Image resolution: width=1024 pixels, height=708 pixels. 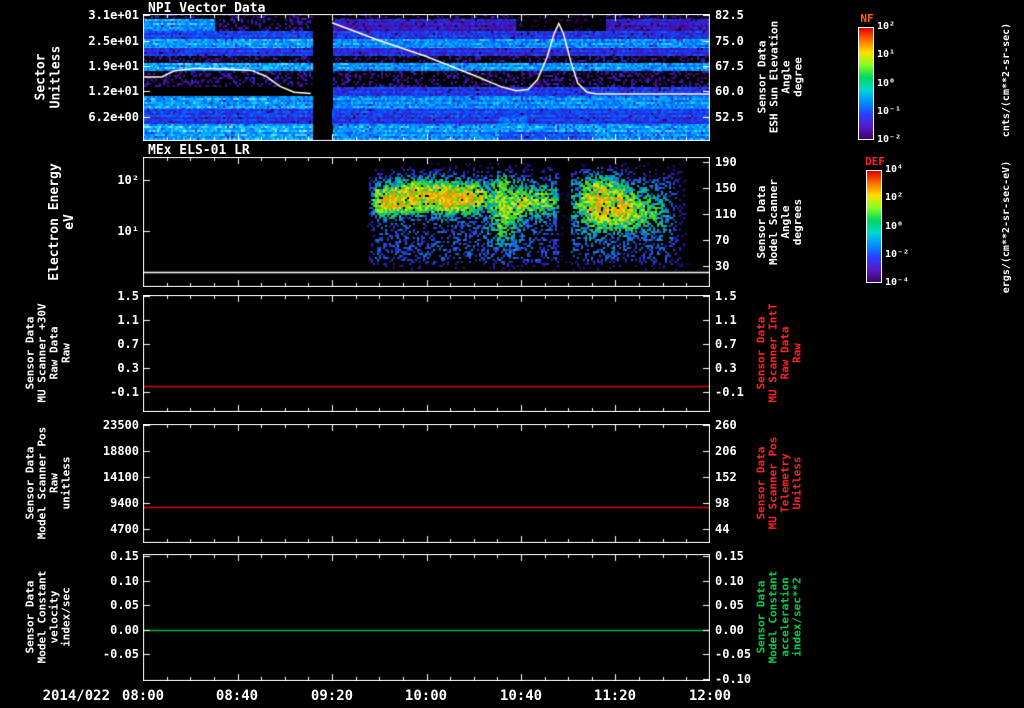 I want to click on panel4-ytick-label: 23500, so click(x=120, y=425).